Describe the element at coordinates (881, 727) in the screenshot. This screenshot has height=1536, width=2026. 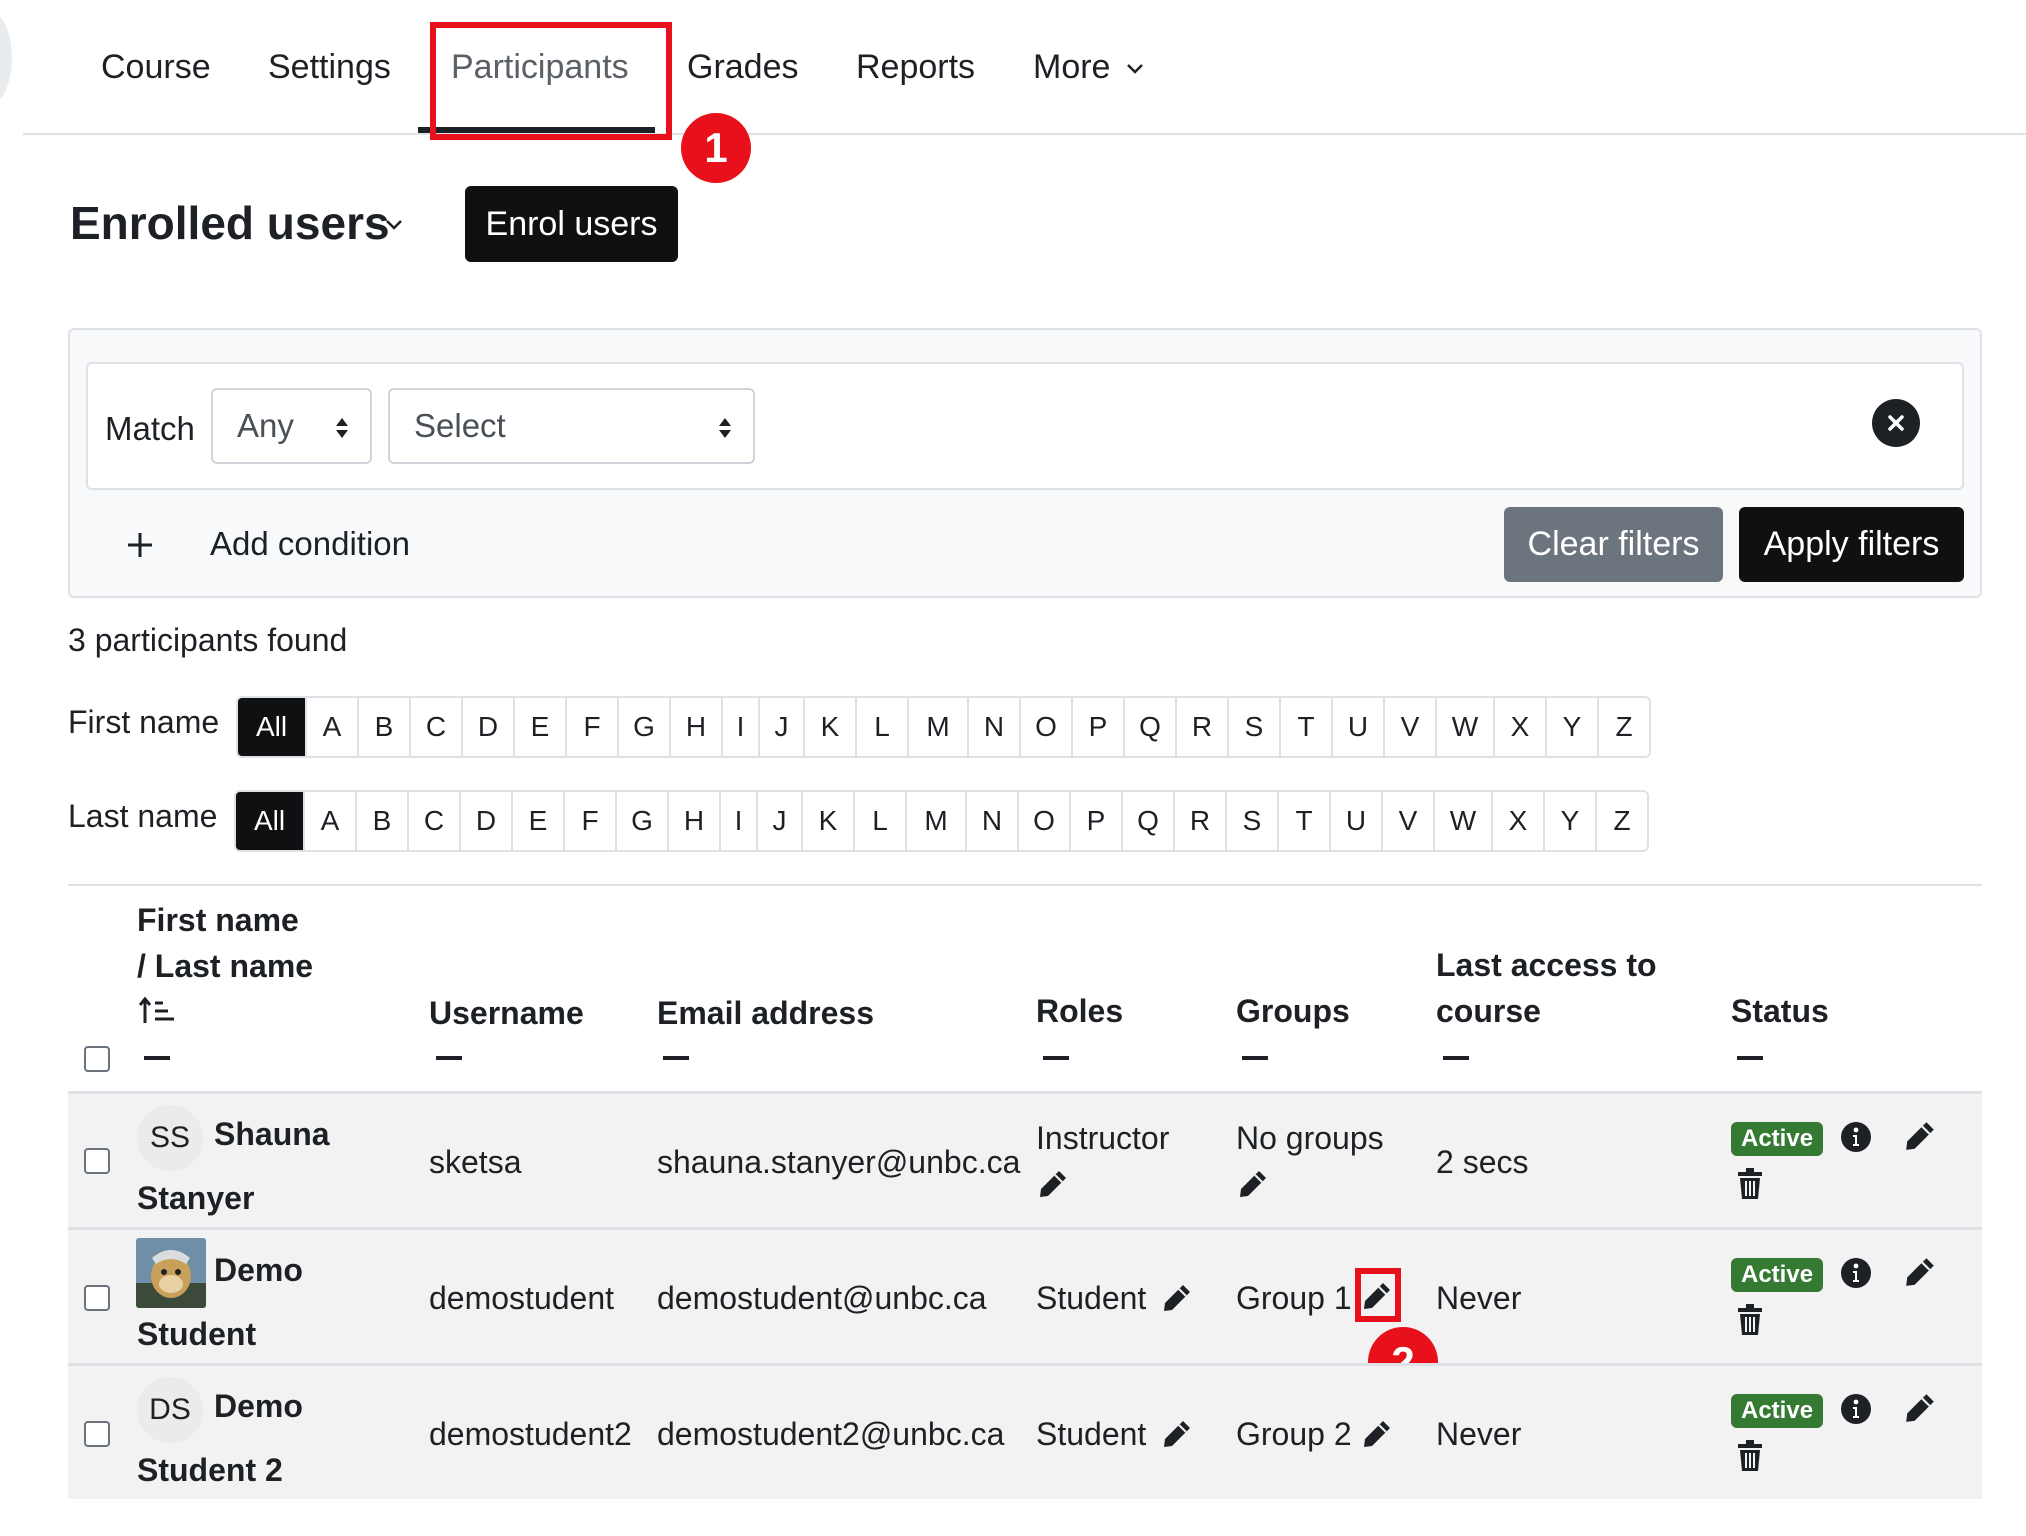
I see `first-name-initial-l: L` at that location.